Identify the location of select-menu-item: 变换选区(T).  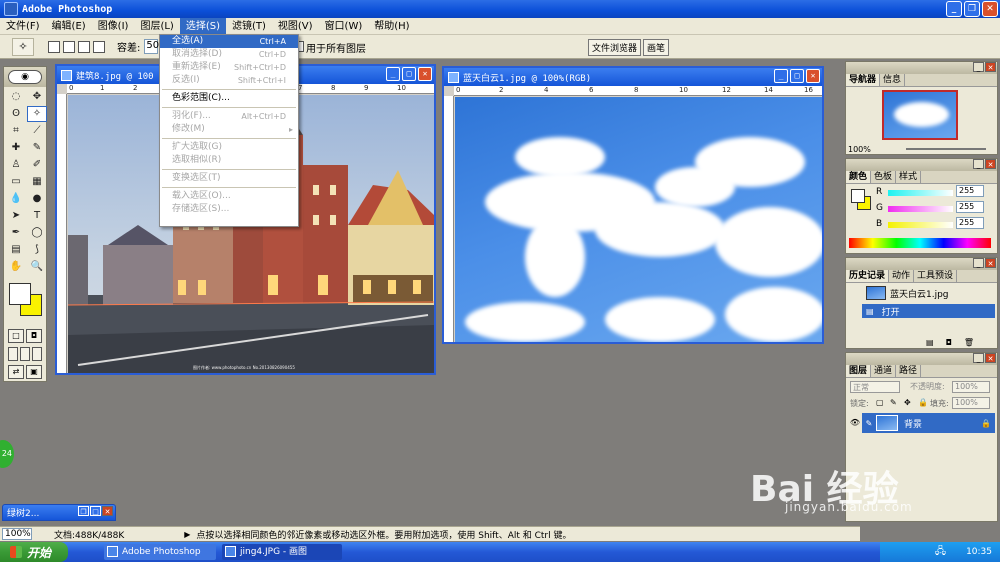
(229, 178).